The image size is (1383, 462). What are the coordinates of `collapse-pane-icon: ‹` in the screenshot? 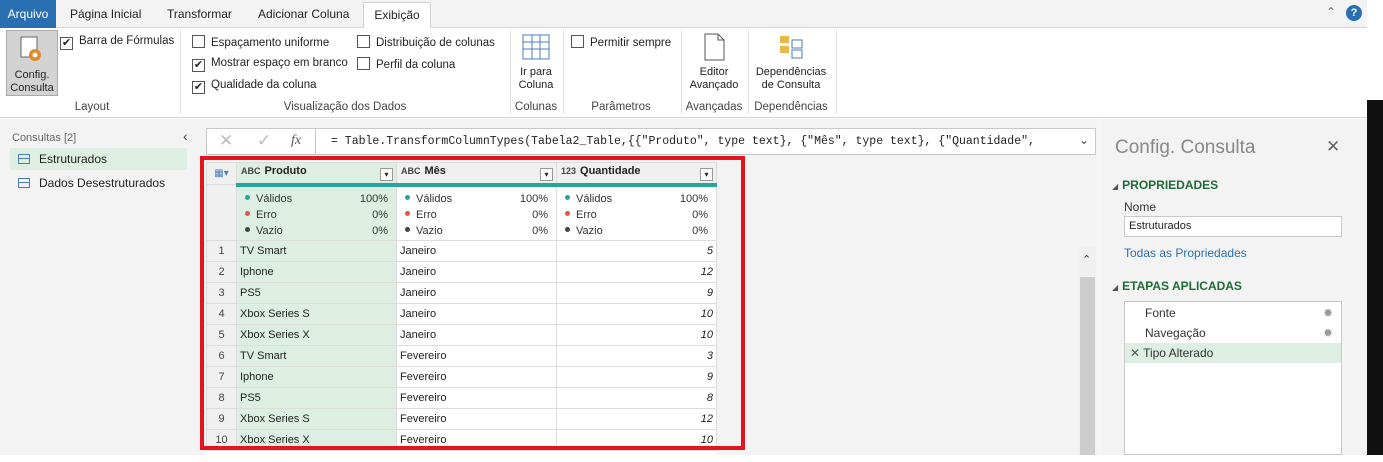 It's located at (185, 136).